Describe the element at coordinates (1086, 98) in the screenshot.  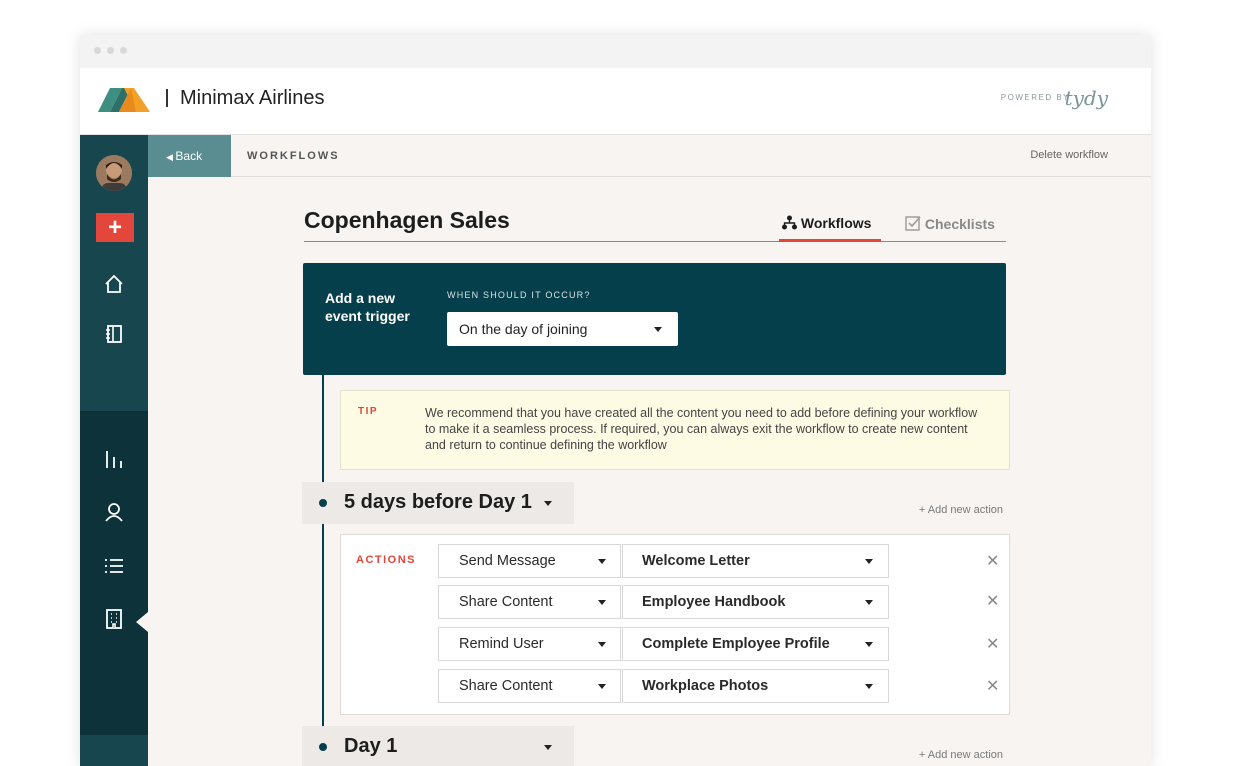
I see `tydy-logo: tydy` at that location.